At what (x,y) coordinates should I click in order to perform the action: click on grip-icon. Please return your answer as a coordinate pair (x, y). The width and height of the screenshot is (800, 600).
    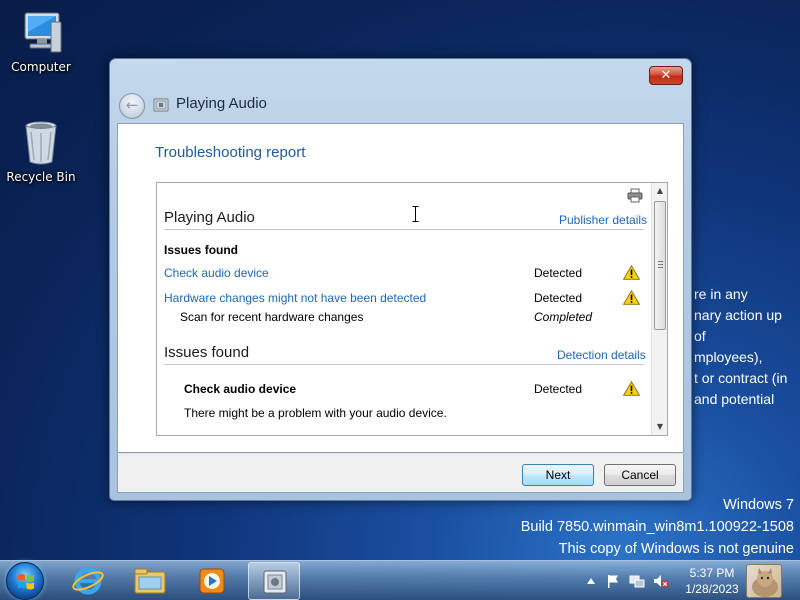
    Looking at the image, I should click on (660, 264).